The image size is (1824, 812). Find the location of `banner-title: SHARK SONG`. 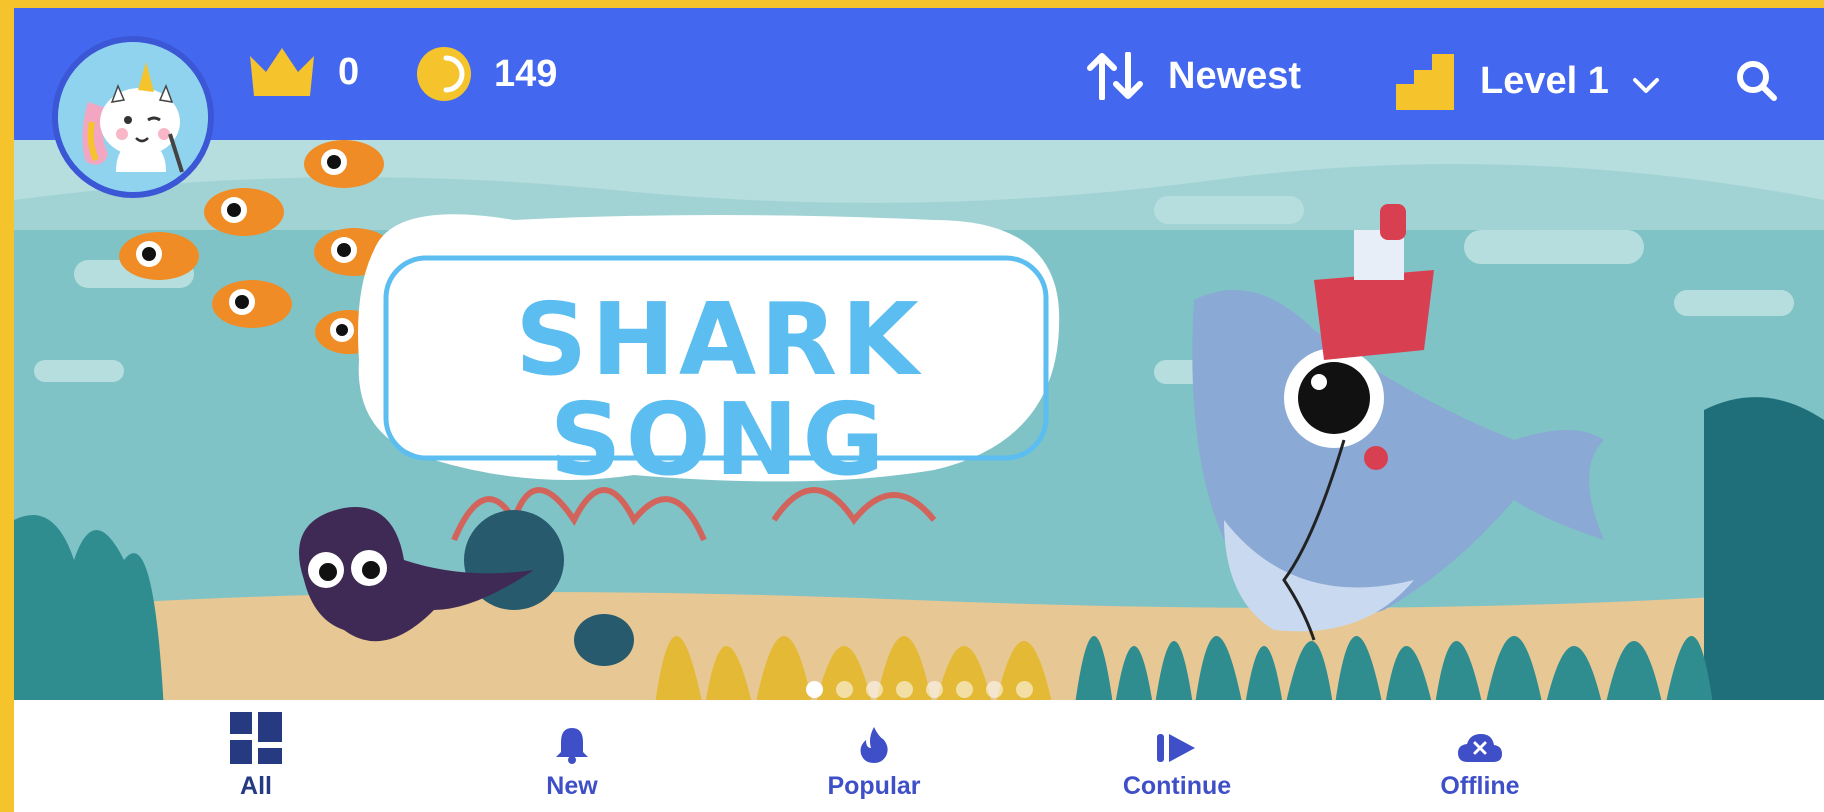

banner-title: SHARK SONG is located at coordinates (719, 389).